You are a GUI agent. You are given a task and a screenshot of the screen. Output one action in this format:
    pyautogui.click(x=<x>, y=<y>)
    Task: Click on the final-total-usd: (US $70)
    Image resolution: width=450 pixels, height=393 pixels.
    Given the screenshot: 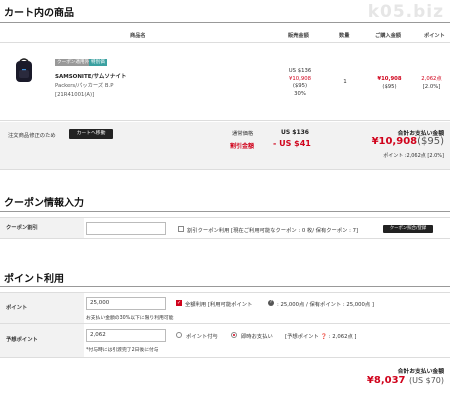 What is the action you would take?
    pyautogui.click(x=426, y=380)
    